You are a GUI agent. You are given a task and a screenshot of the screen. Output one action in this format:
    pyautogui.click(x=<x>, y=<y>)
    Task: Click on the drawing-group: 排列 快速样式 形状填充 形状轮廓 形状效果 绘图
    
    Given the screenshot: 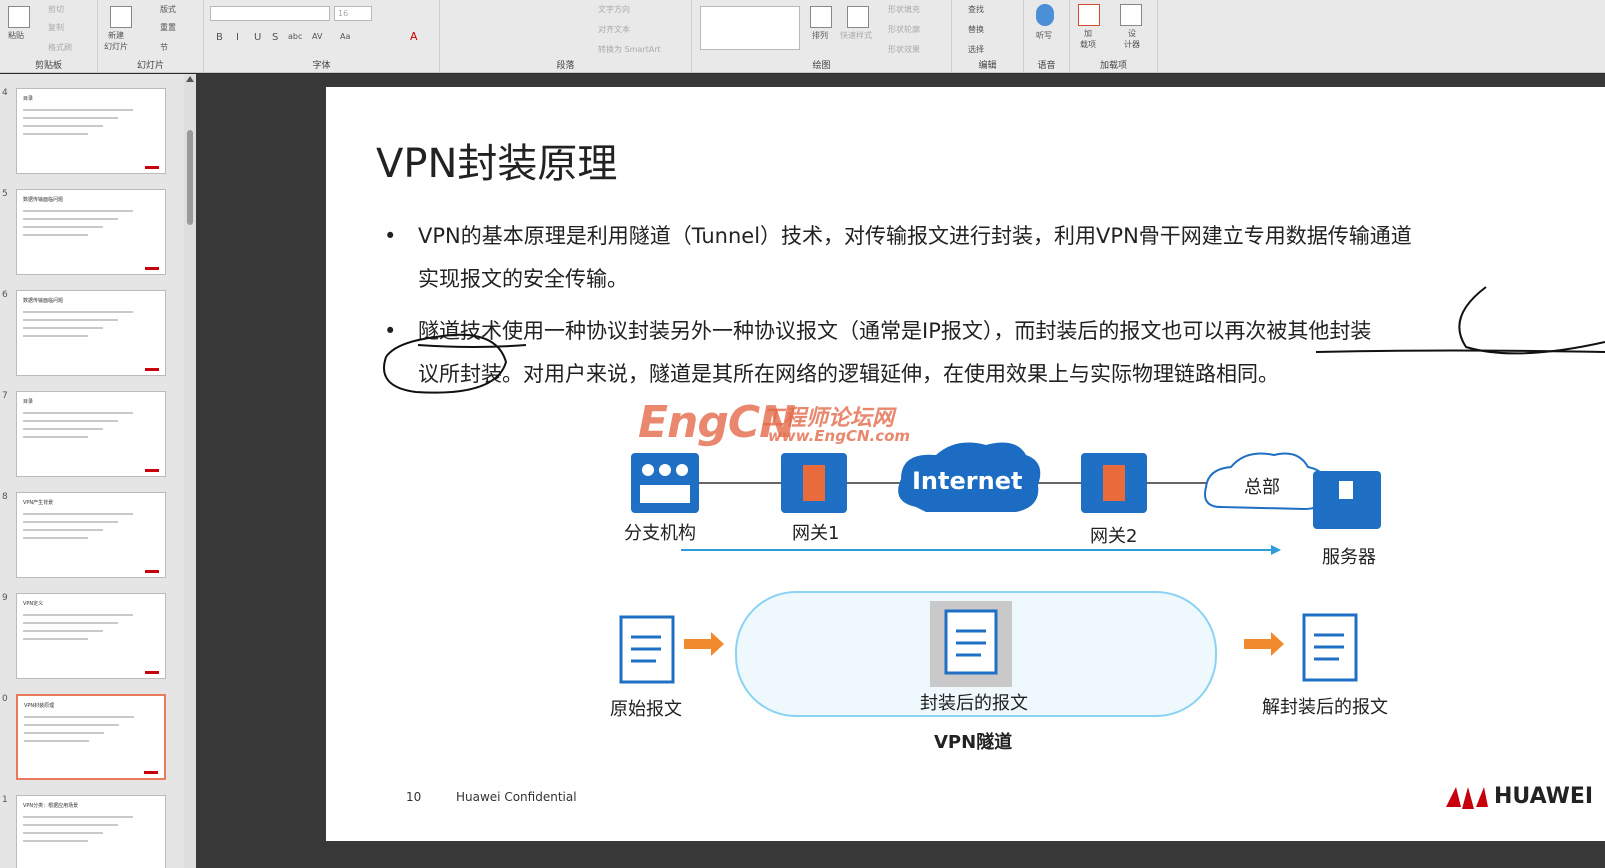 What is the action you would take?
    pyautogui.click(x=822, y=36)
    